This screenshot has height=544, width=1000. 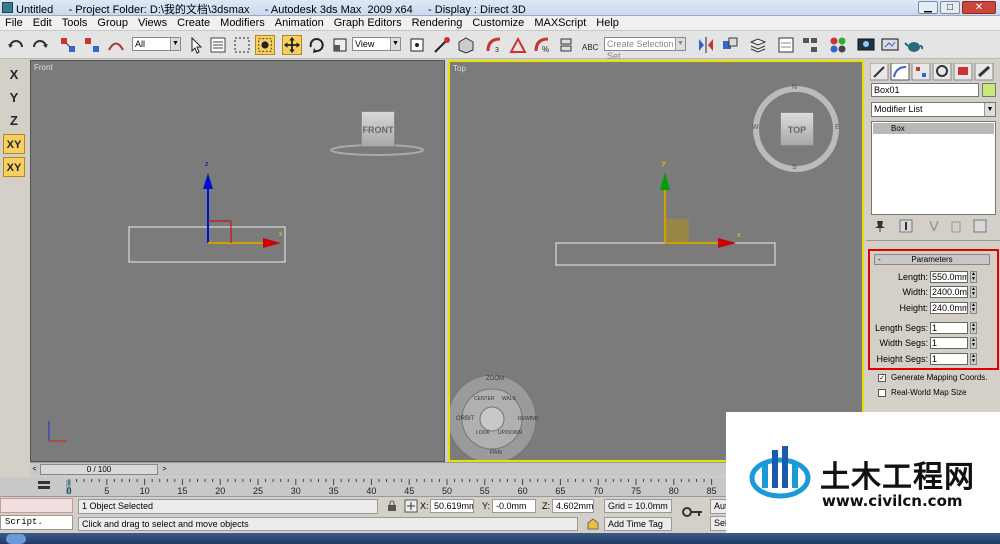 I want to click on generate-mapping-checkbox: ✓, so click(x=882, y=378).